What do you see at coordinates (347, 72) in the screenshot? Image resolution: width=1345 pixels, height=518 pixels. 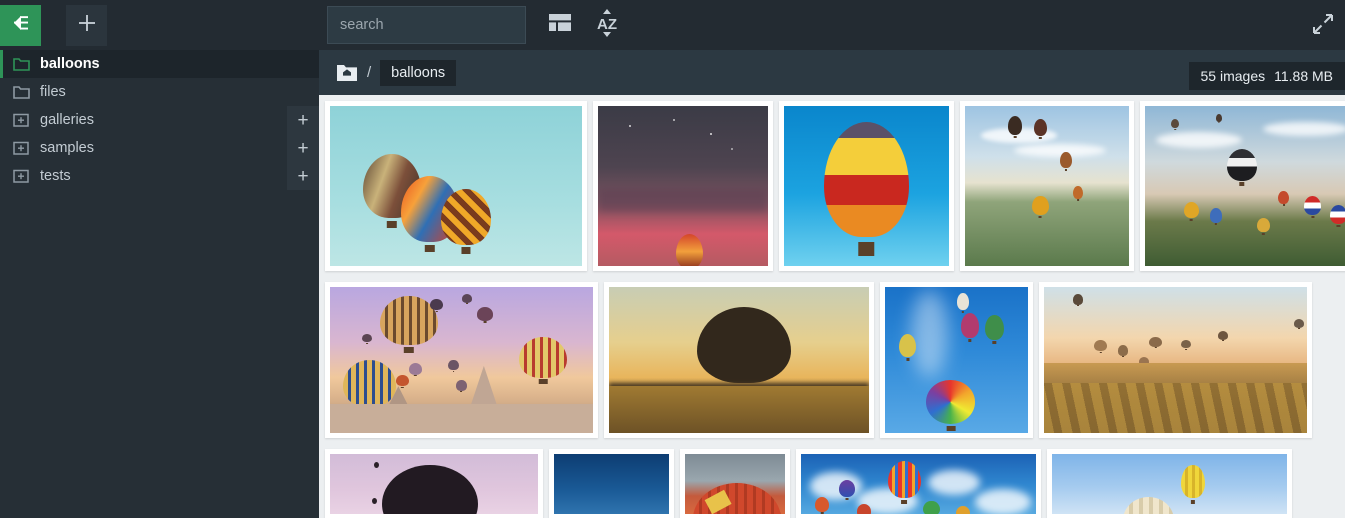 I see `home-folder-icon` at bounding box center [347, 72].